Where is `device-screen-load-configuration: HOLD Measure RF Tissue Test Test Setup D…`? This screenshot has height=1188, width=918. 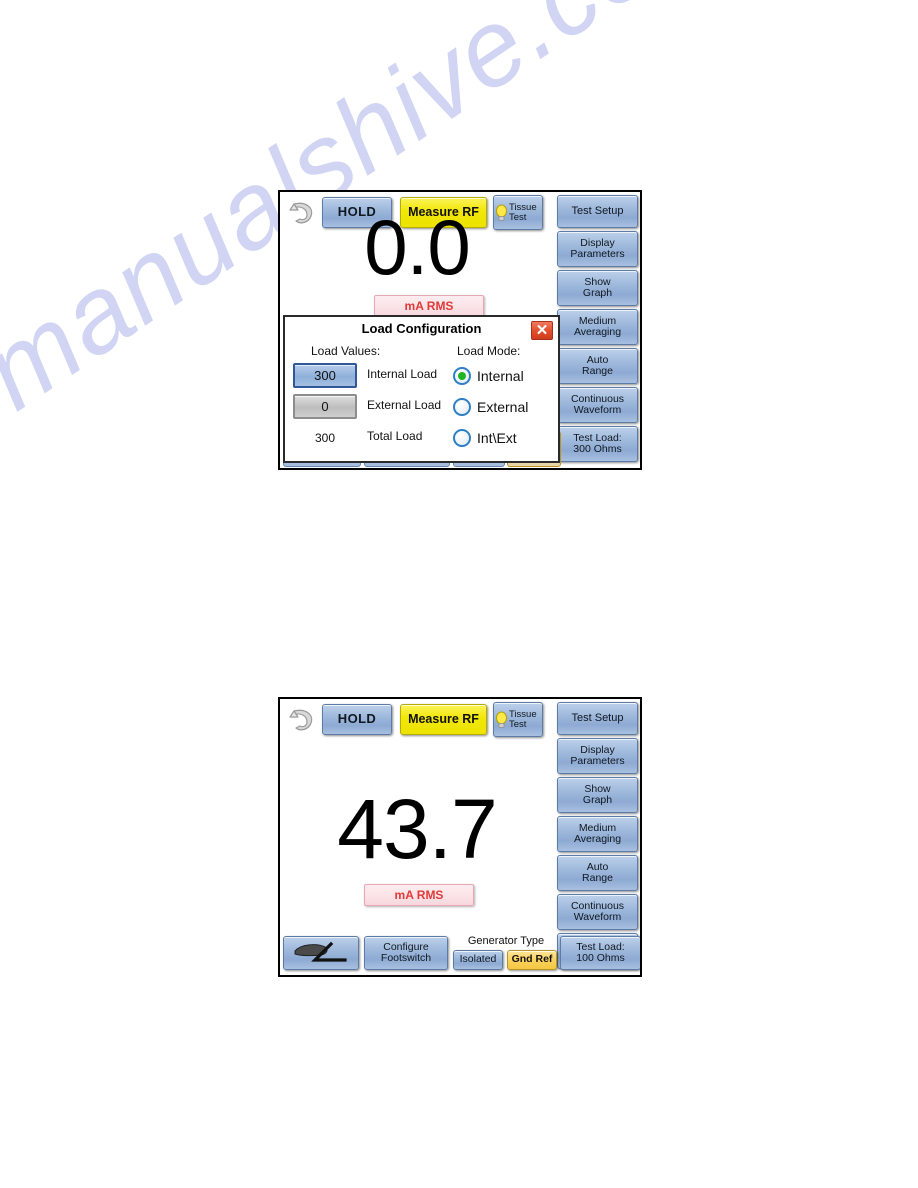
device-screen-load-configuration: HOLD Measure RF Tissue Test Test Setup D… is located at coordinates (460, 330).